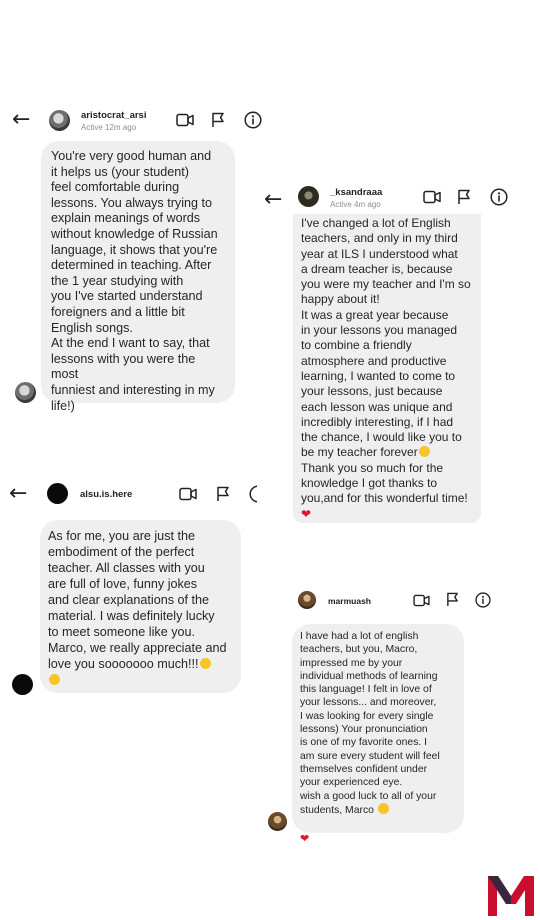 This screenshot has width=540, height=920. Describe the element at coordinates (355, 204) in the screenshot. I see `active-status: Active 4m ago` at that location.